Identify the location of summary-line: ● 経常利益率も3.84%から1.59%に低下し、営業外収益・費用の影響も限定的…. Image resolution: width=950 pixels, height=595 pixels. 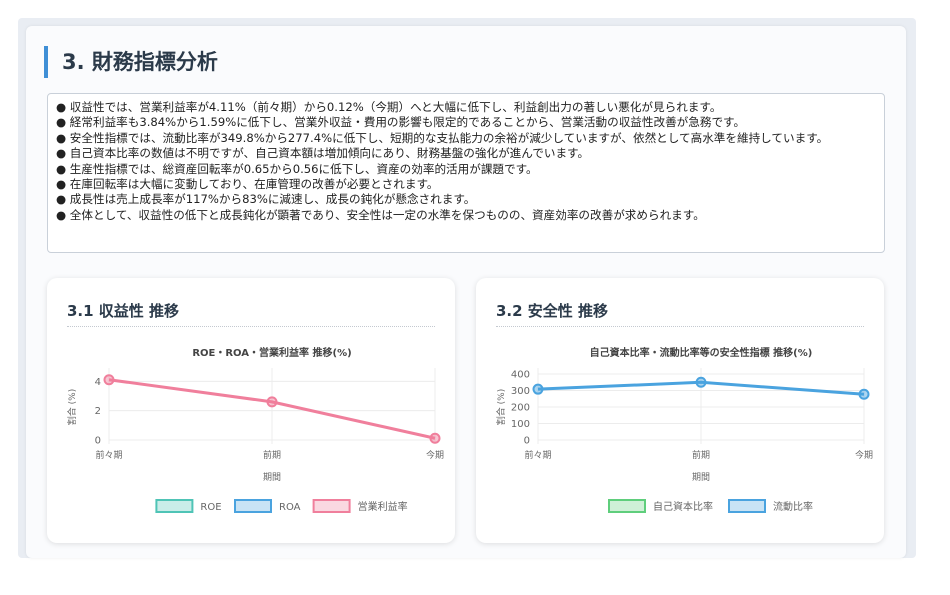
(401, 122).